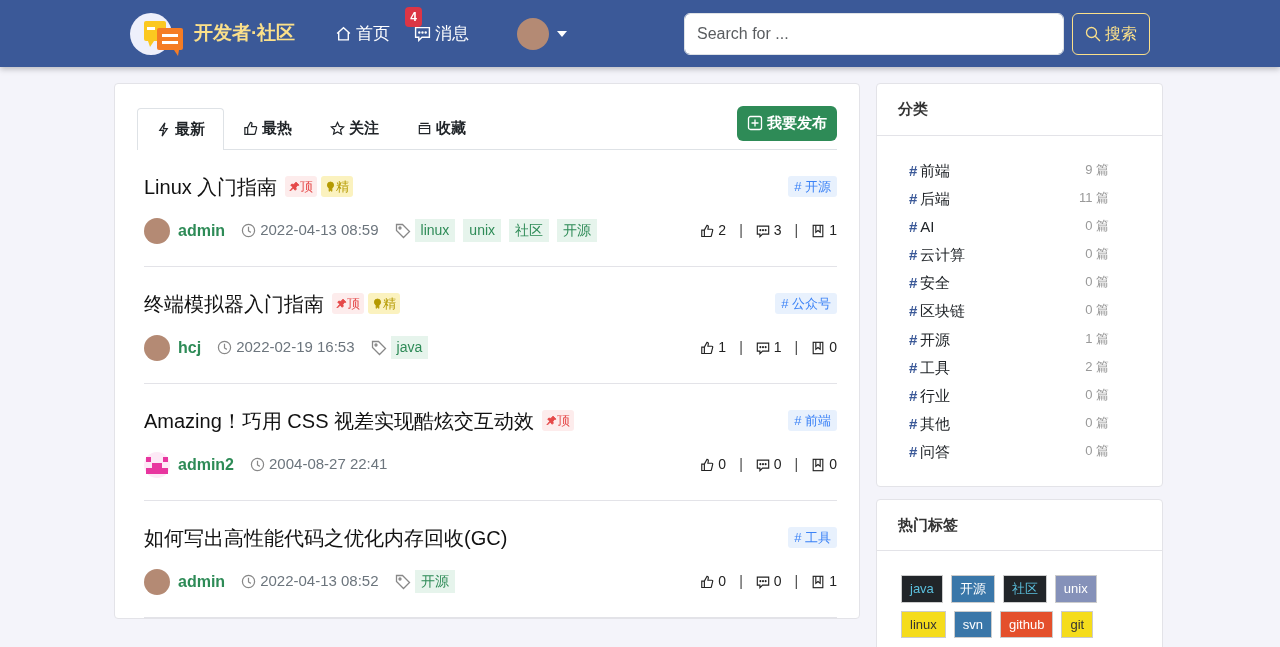 This screenshot has width=1280, height=647. Describe the element at coordinates (363, 33) in the screenshot. I see `home-link: 首页` at that location.